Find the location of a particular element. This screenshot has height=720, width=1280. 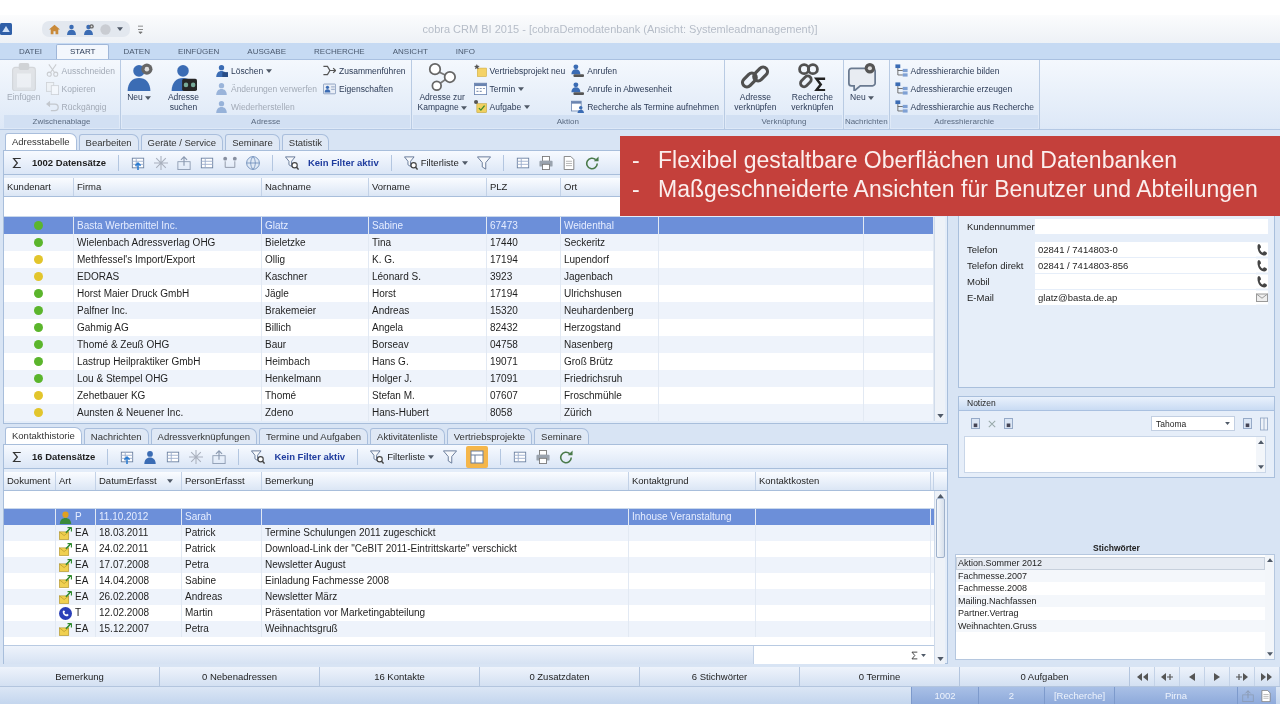

text-field: glatz@basta.de.ap is located at coordinates (1145, 297).